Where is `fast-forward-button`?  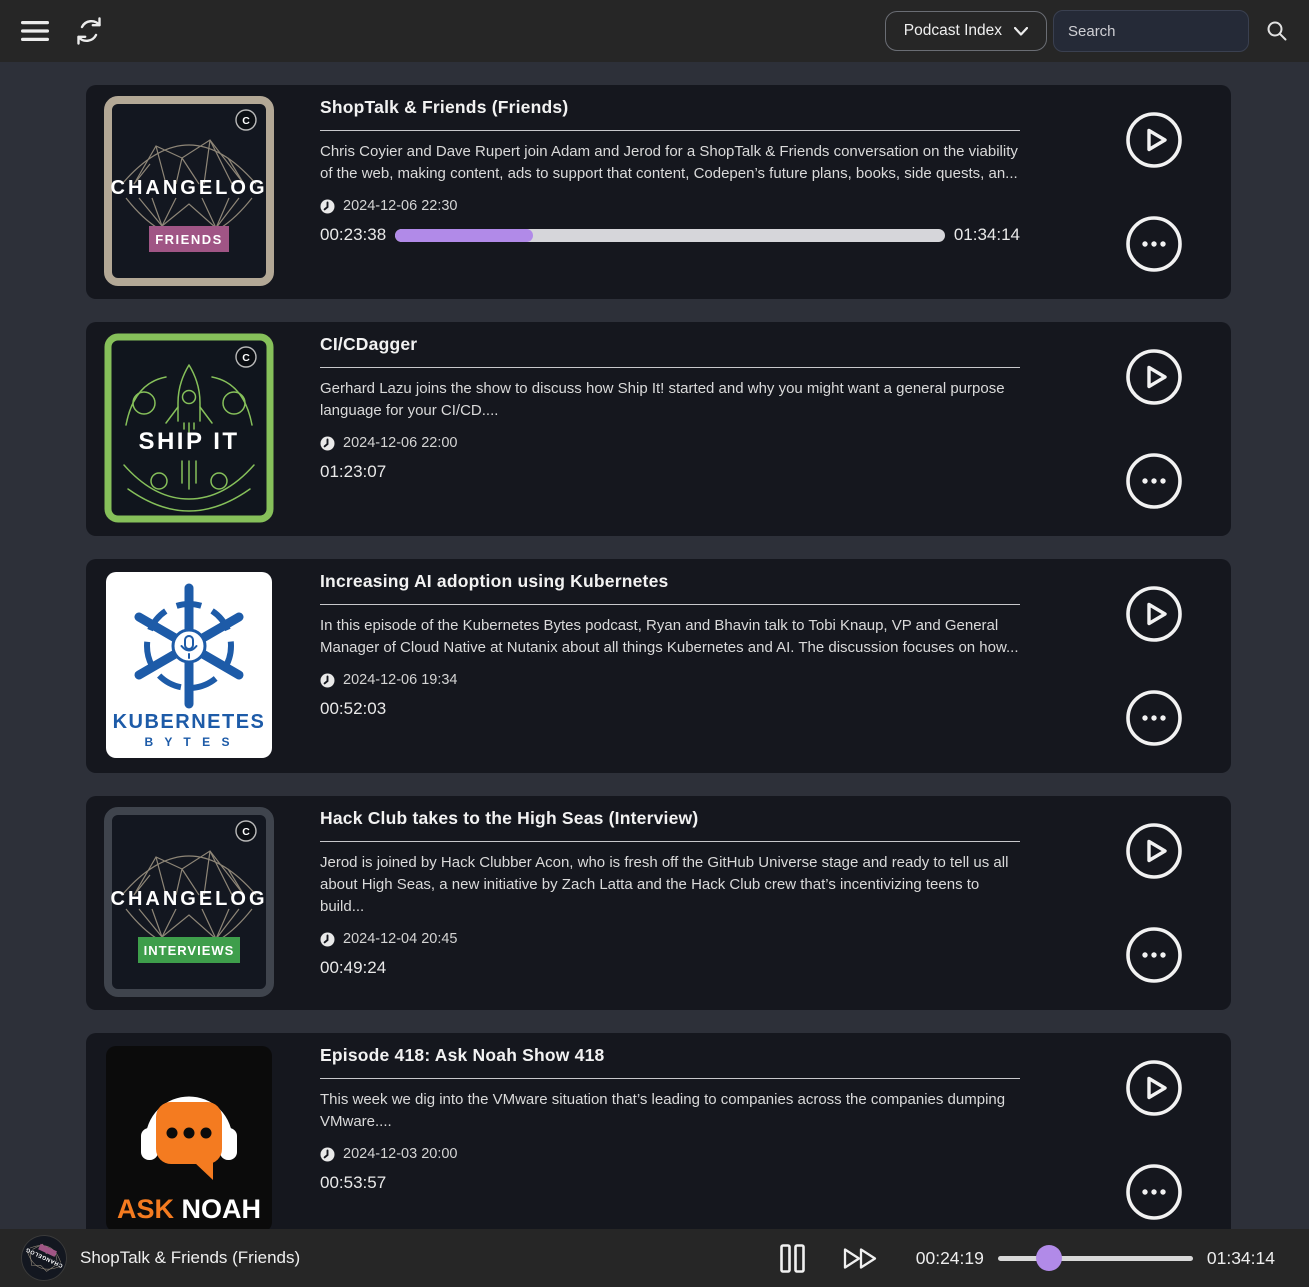 fast-forward-button is located at coordinates (860, 1258).